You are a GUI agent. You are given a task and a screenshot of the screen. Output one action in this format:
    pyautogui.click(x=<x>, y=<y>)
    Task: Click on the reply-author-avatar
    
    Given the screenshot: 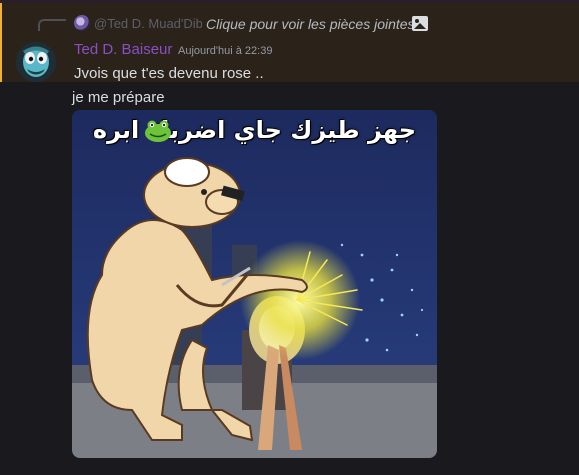 What is the action you would take?
    pyautogui.click(x=82, y=23)
    